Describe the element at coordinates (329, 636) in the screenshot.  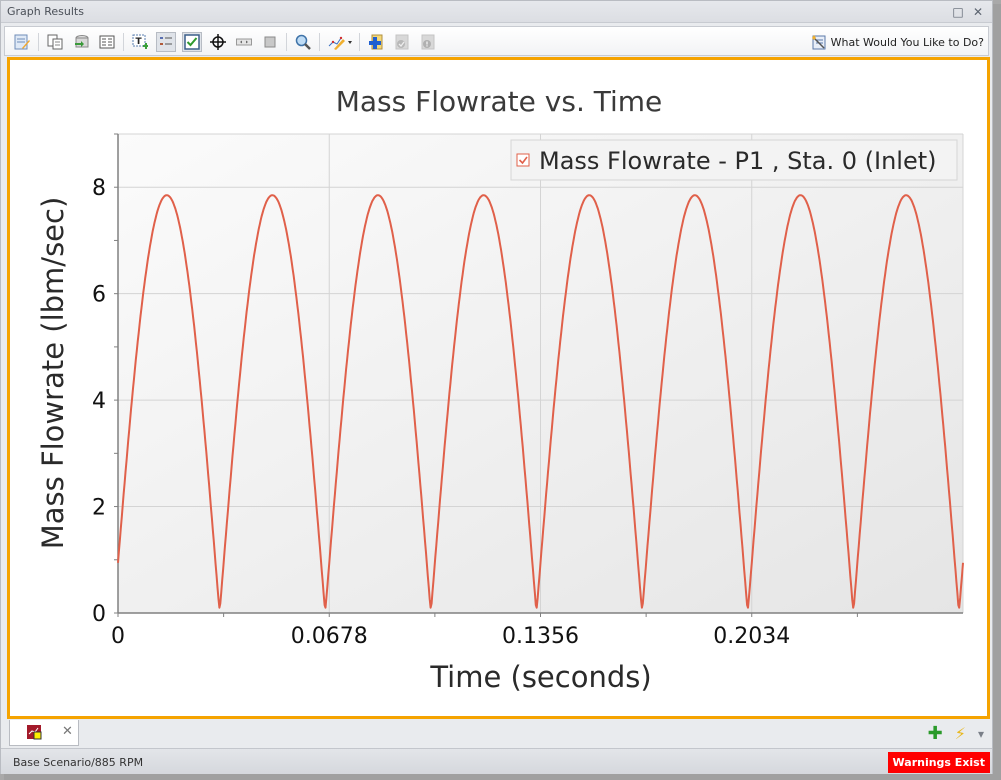
I see `x-tick-label: 0.0678` at that location.